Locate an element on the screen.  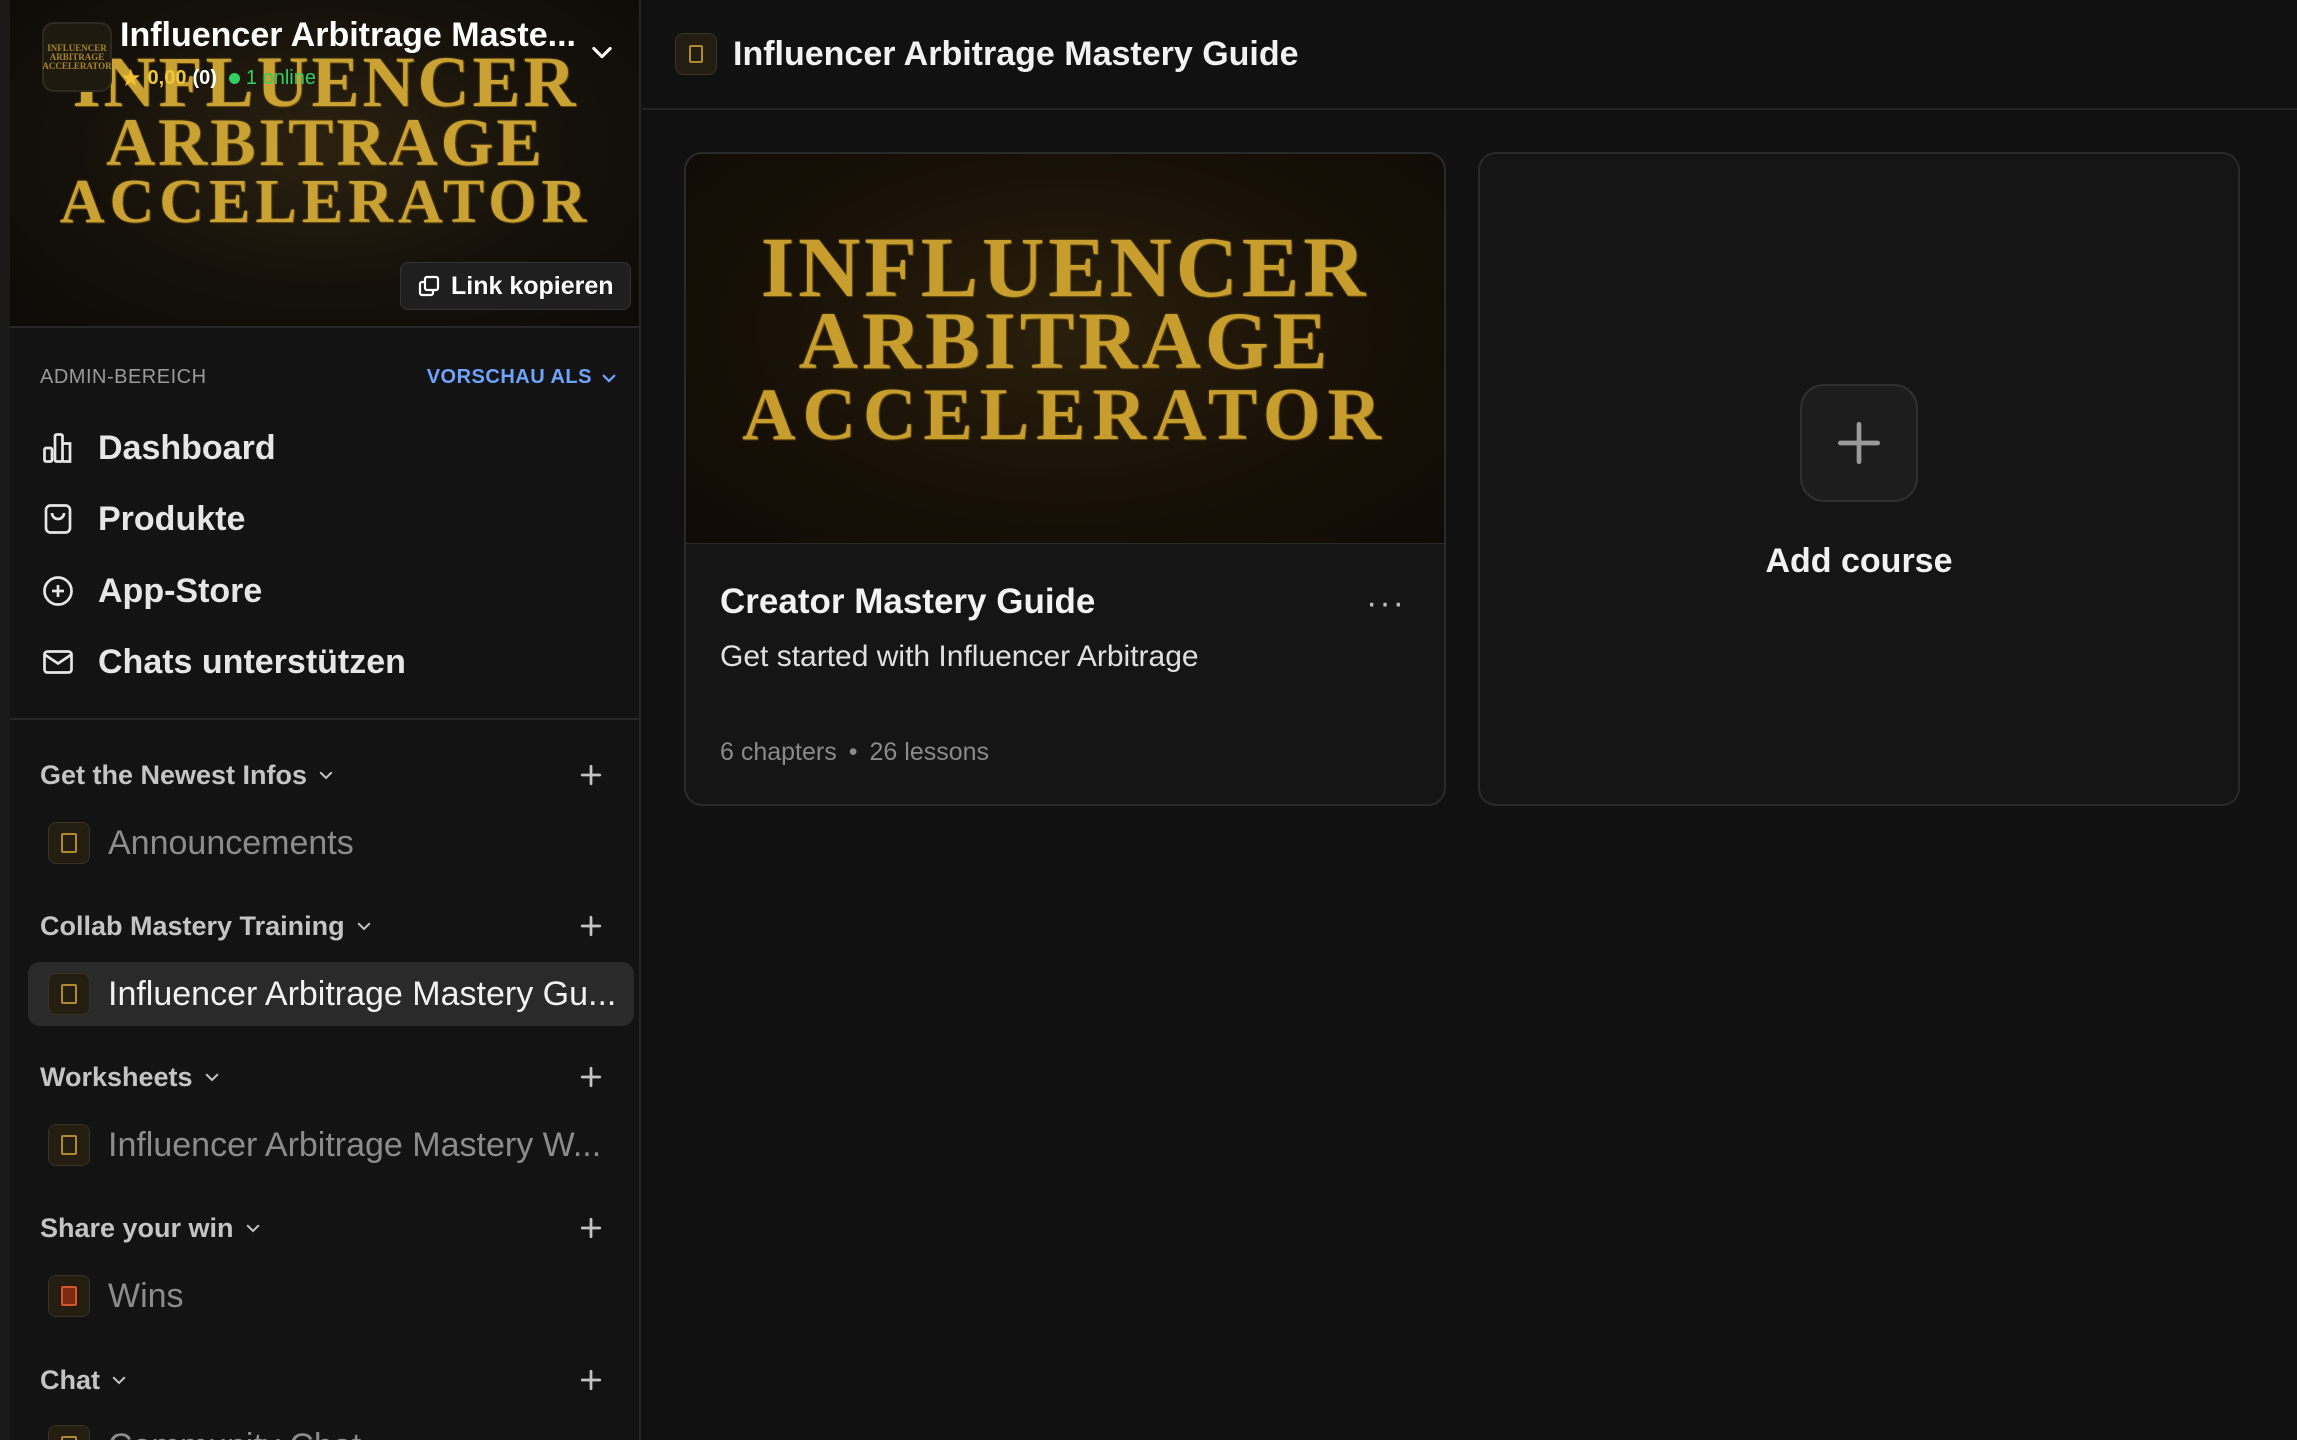
course-cover-image: INFLUENCER ARBITRAGE ACCELERATOR is located at coordinates (1065, 349).